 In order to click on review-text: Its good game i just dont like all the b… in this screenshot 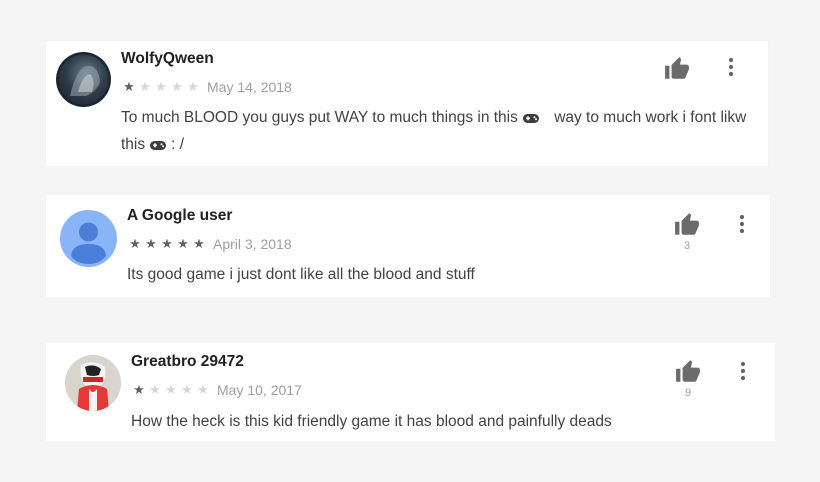, I will do `click(301, 274)`.